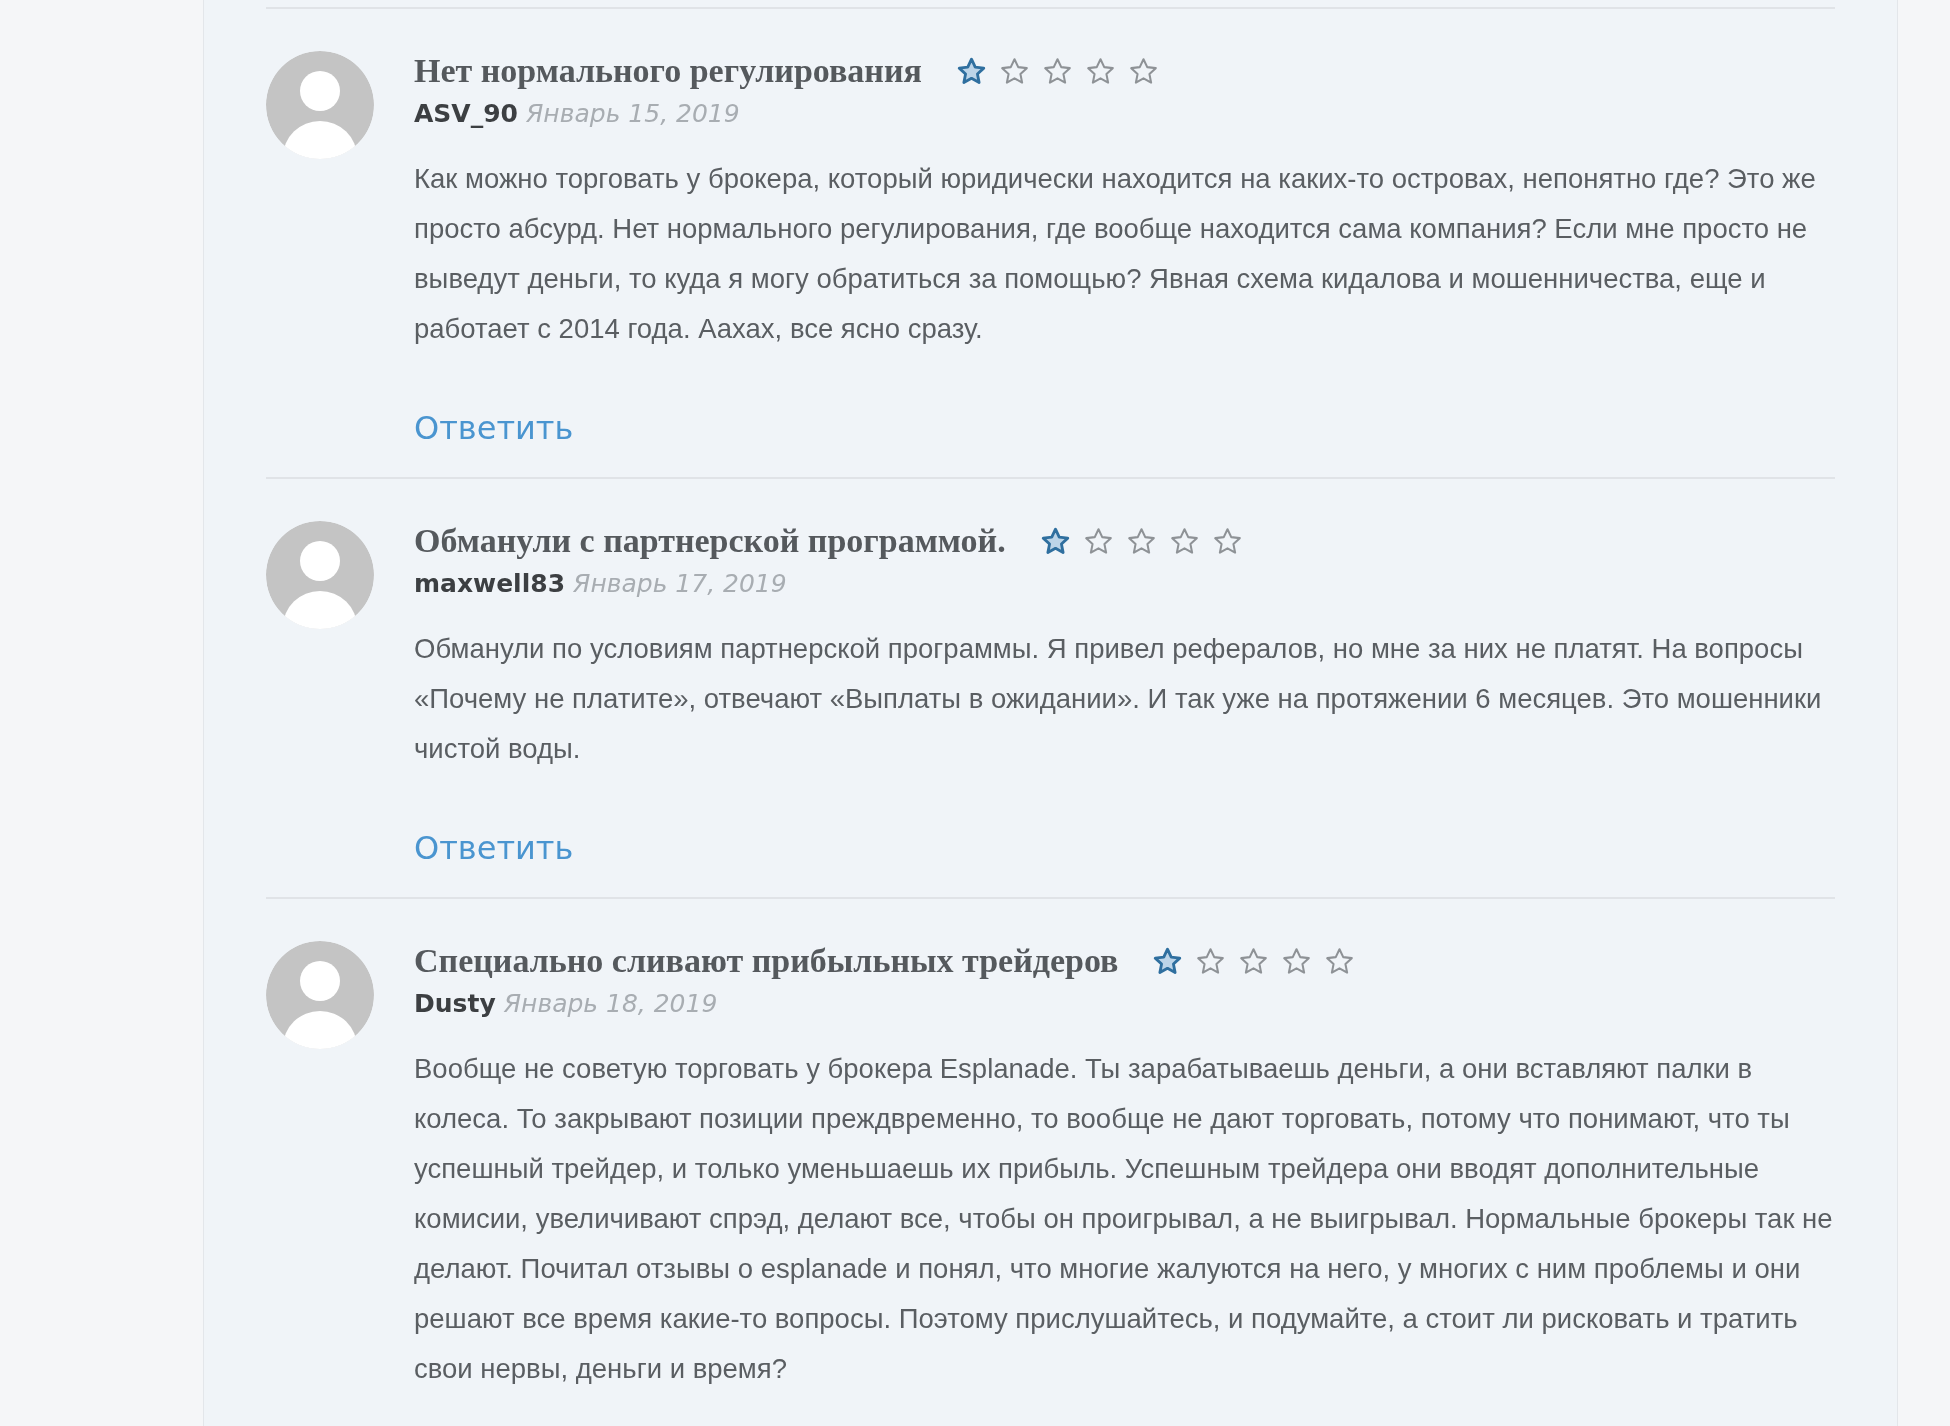 The width and height of the screenshot is (1950, 1426). What do you see at coordinates (466, 113) in the screenshot?
I see `author-name: ASV_90` at bounding box center [466, 113].